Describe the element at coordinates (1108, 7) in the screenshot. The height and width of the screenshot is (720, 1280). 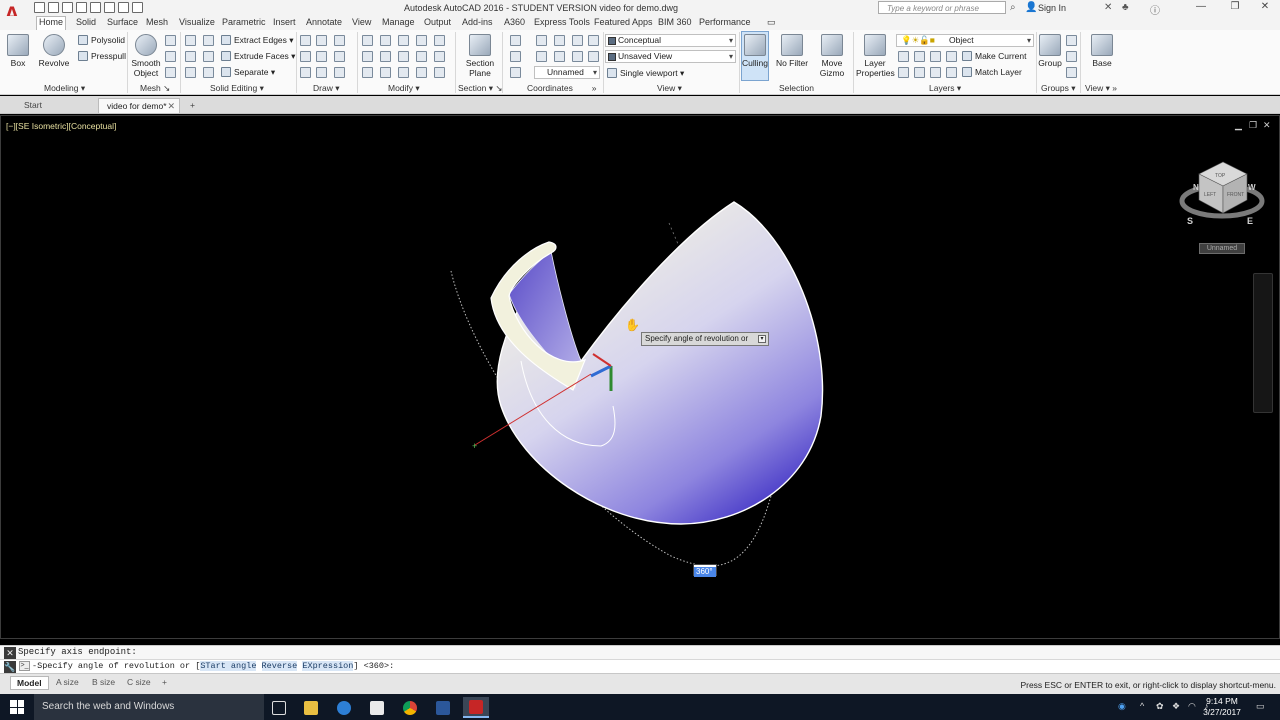
I see `exchange-apps-icon: ✕` at that location.